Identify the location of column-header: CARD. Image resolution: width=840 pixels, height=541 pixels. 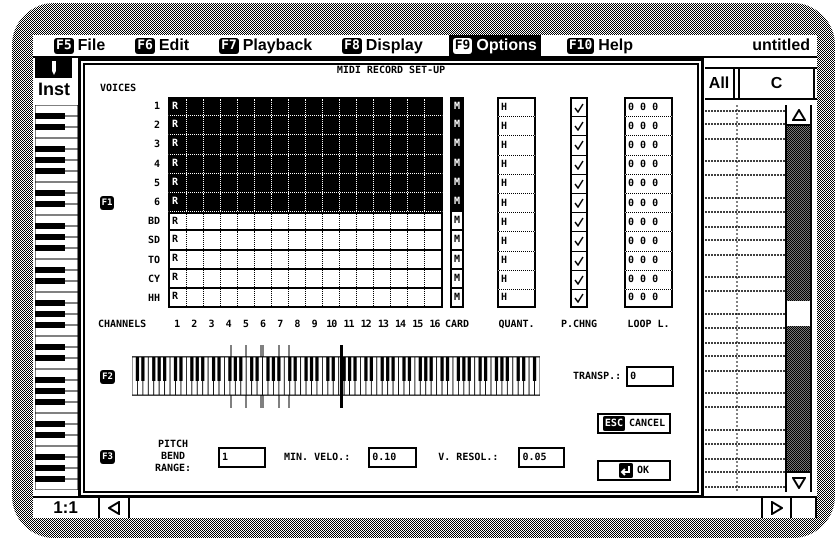
(457, 325).